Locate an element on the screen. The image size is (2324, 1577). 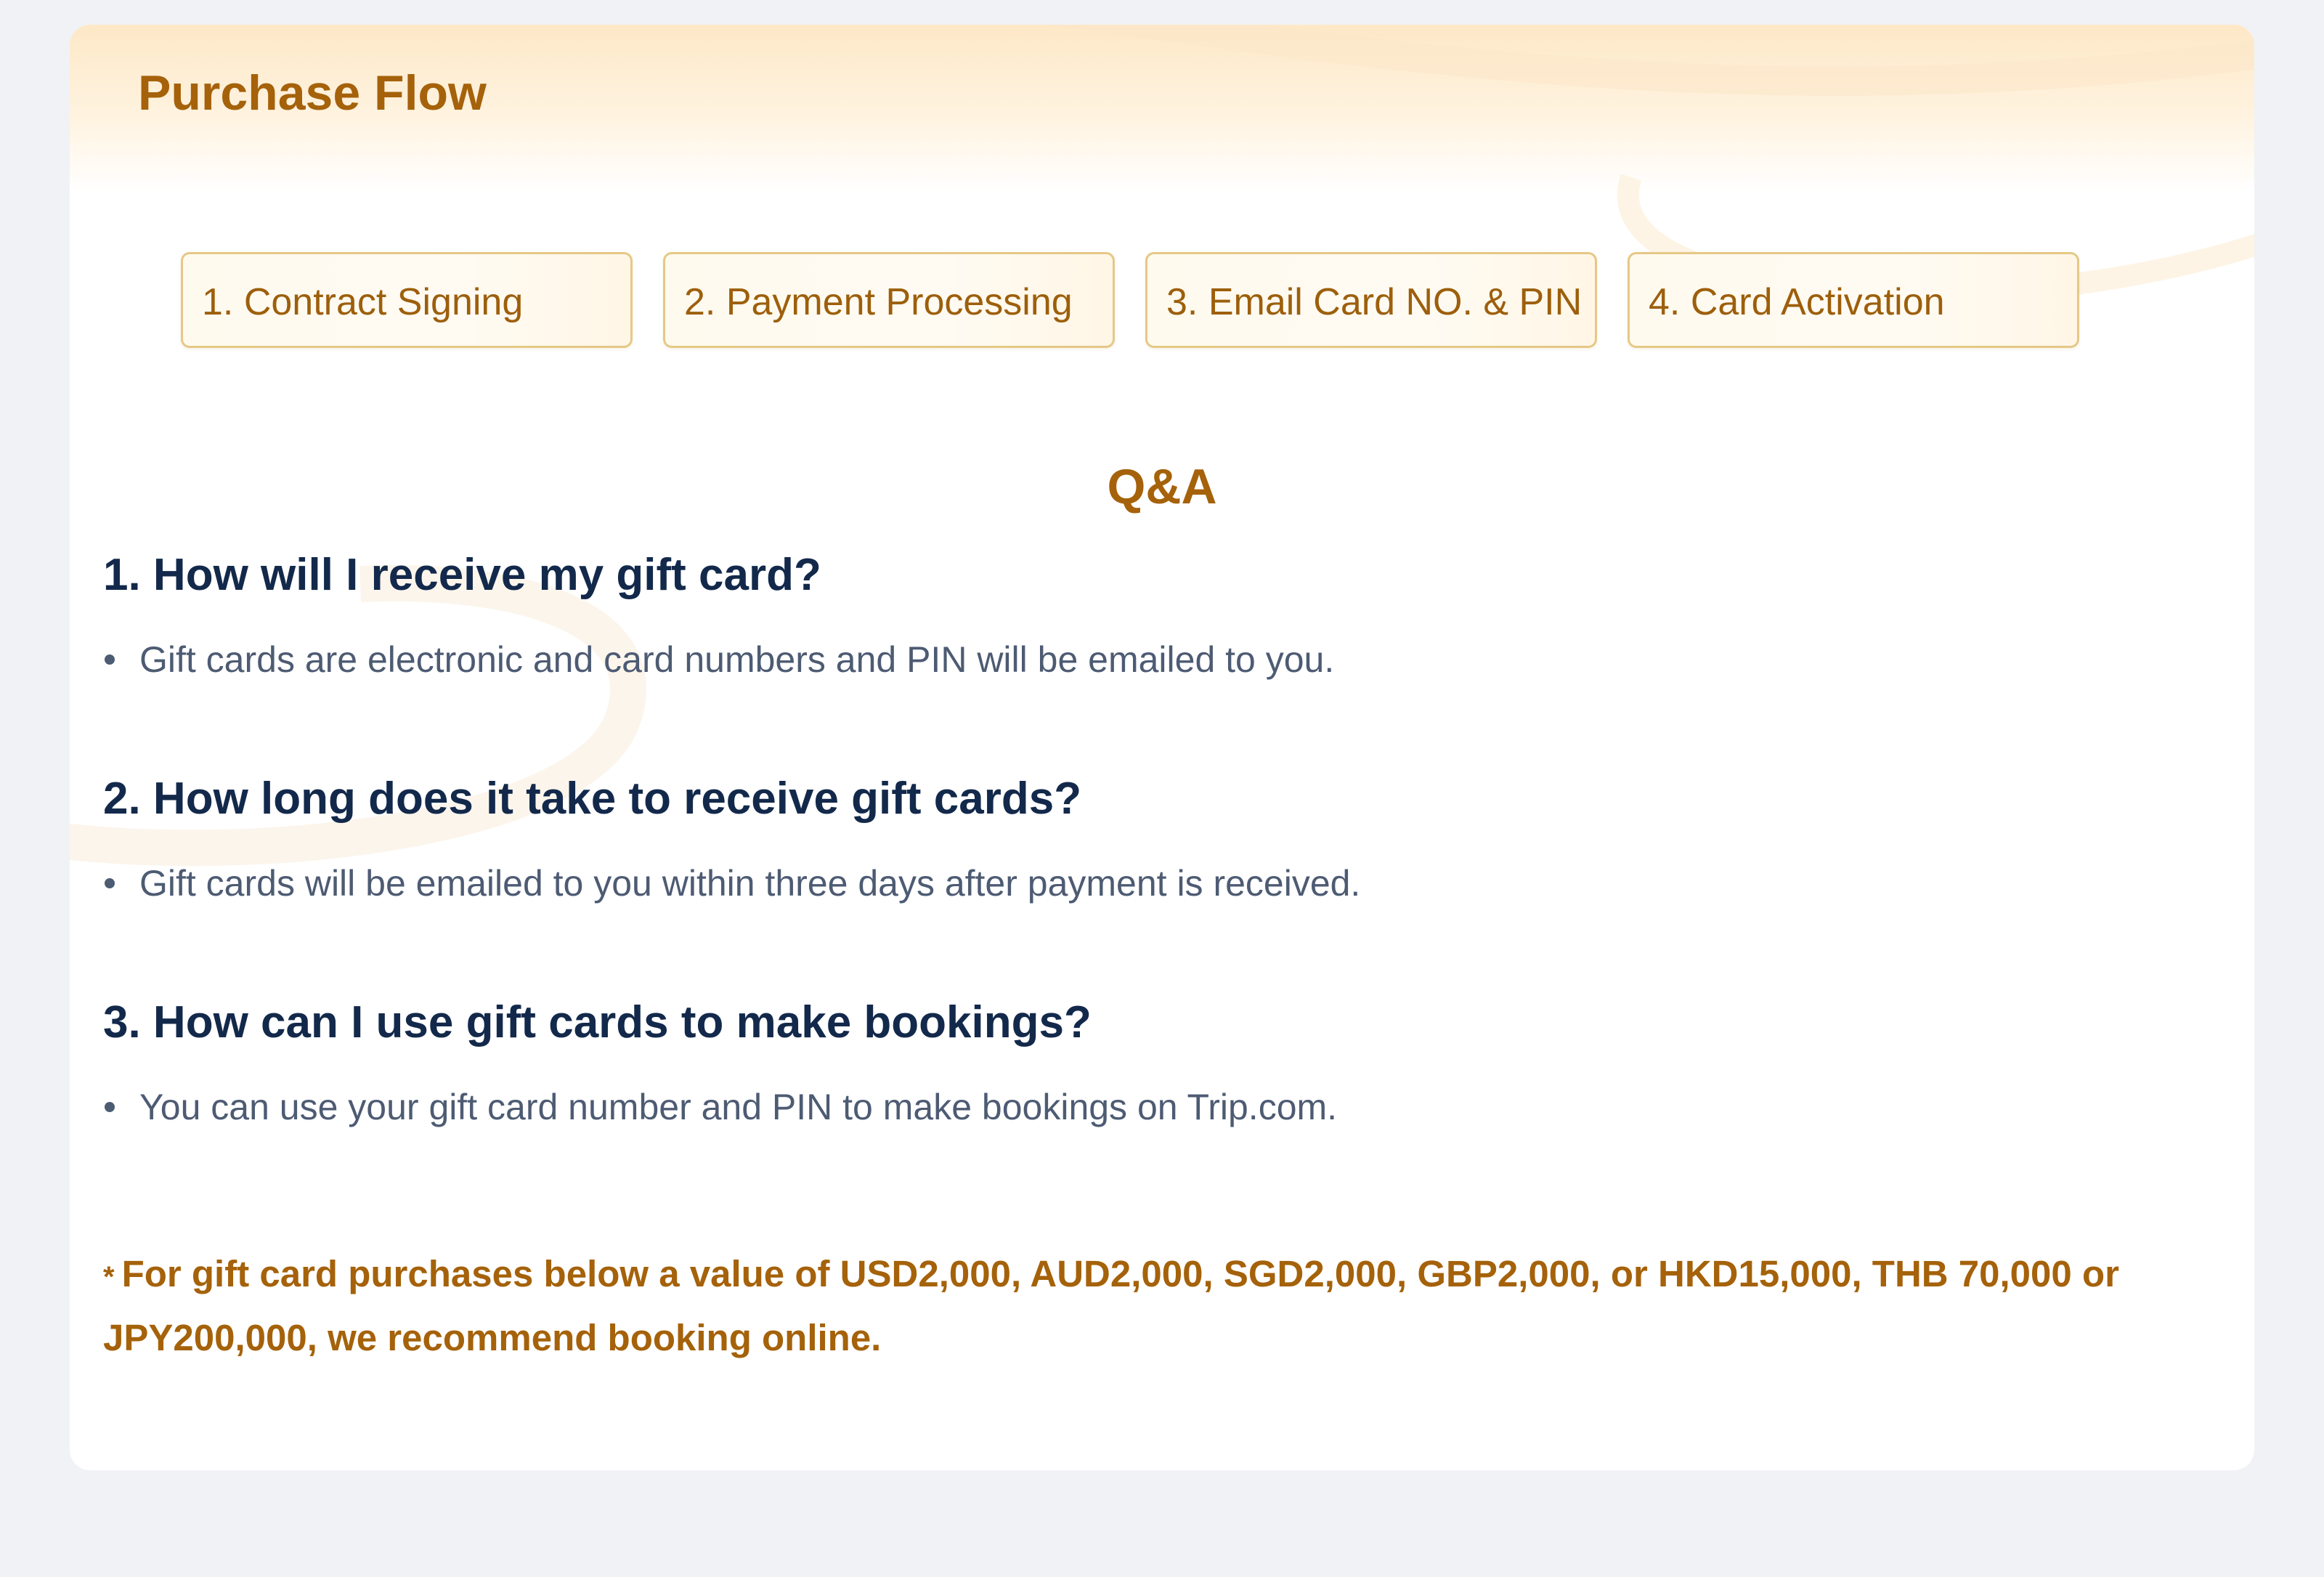
step-payment-processing: 2. Payment Processing is located at coordinates (889, 300).